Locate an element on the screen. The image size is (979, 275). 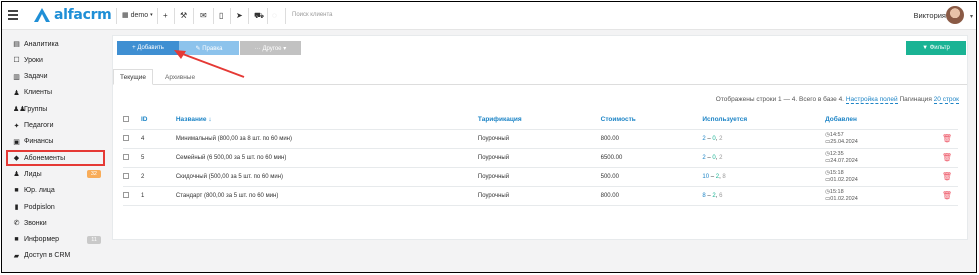
cart-icon: ⛟ is located at coordinates (259, 15).